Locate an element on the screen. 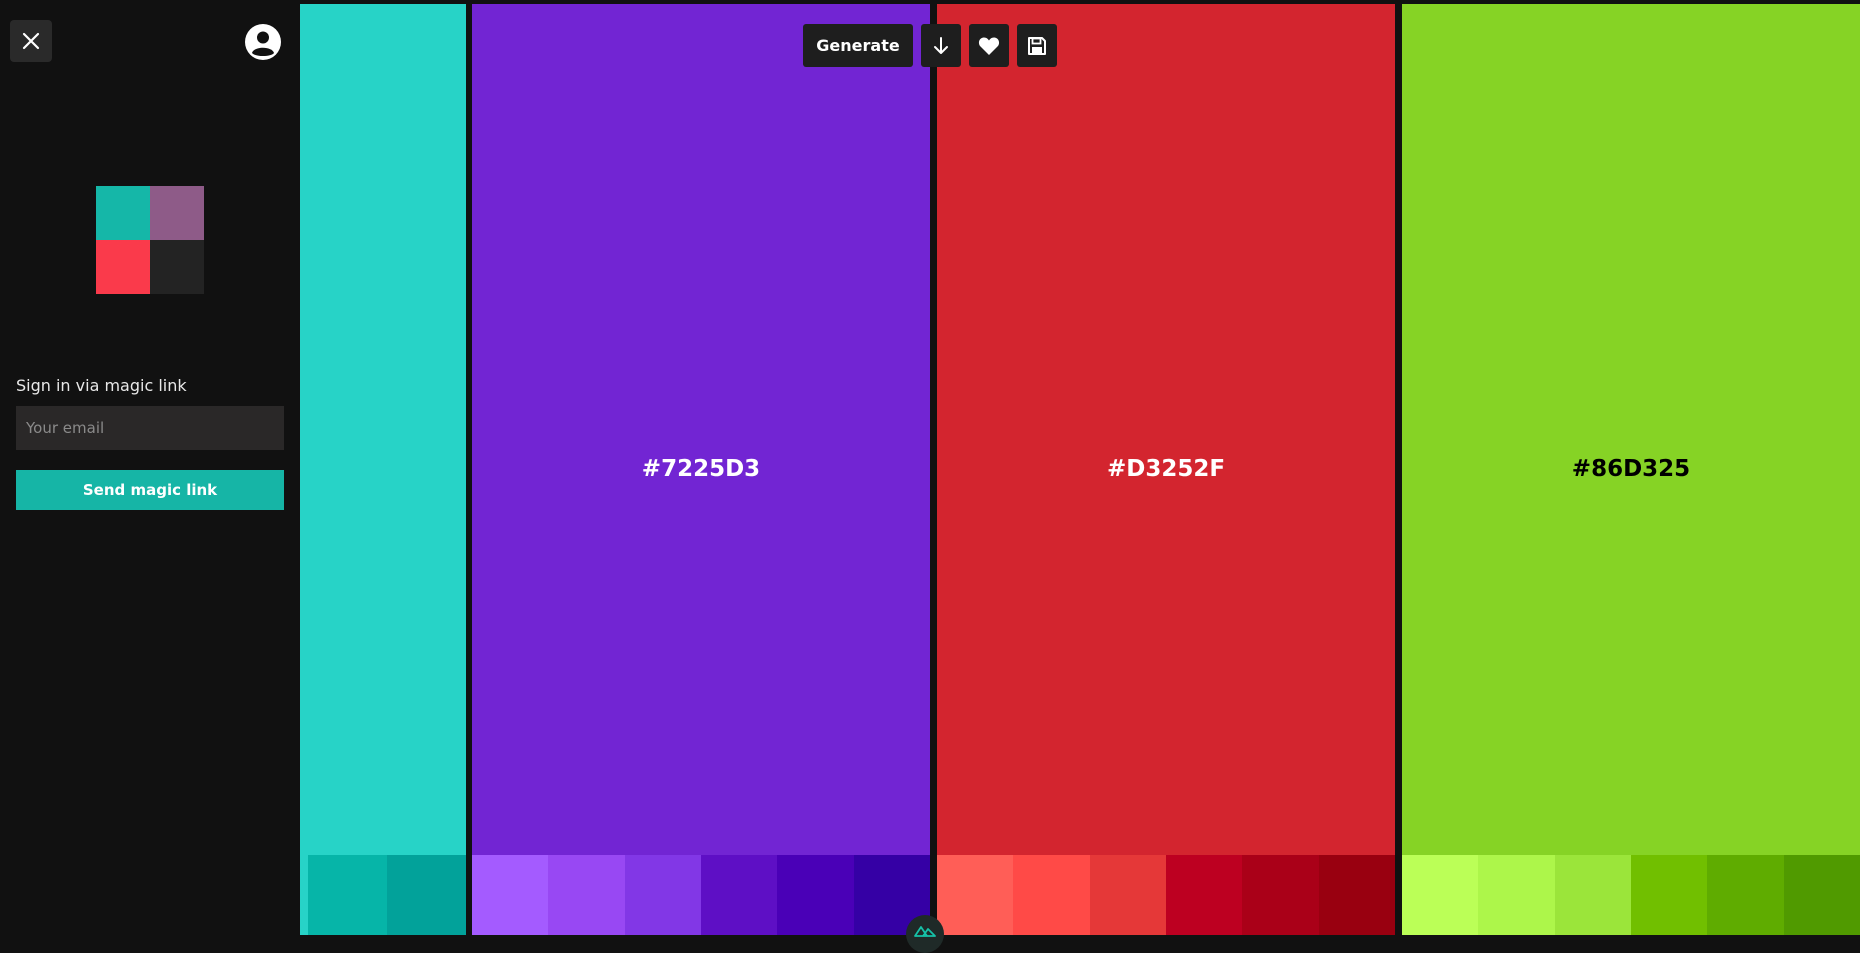 The height and width of the screenshot is (953, 1860). color-swatch is located at coordinates (383, 429).